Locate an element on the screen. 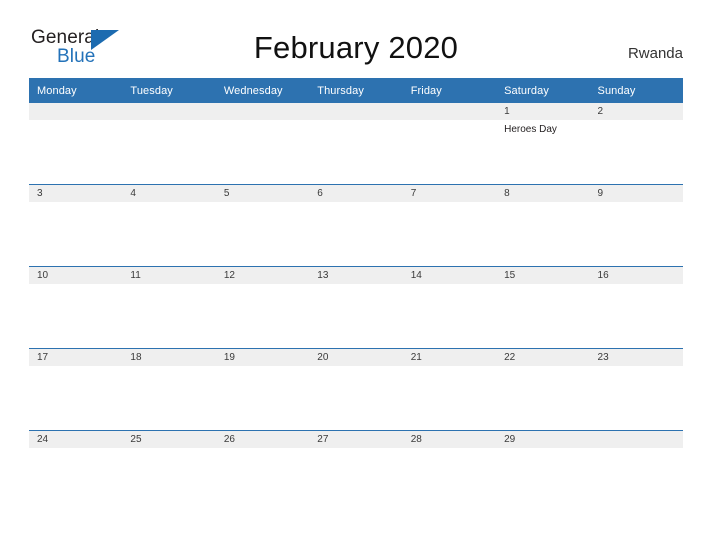 Image resolution: width=712 pixels, height=550 pixels. day-number: 1 is located at coordinates (543, 111).